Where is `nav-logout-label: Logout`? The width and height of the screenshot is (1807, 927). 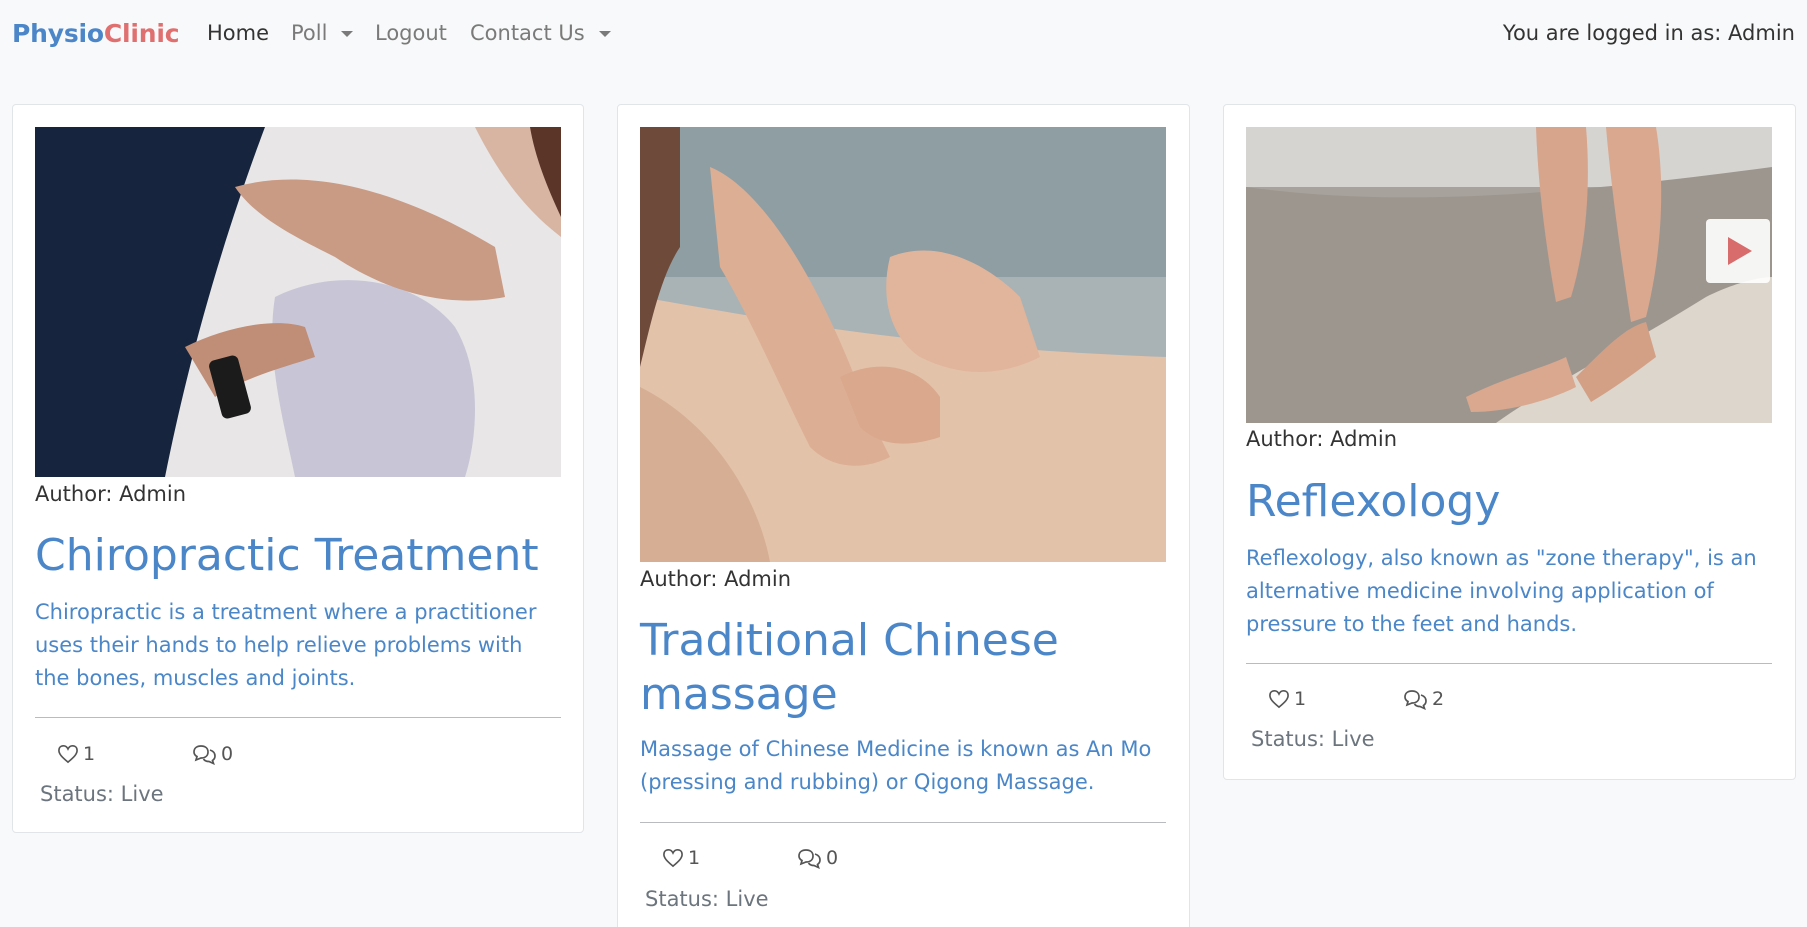
nav-logout-label: Logout is located at coordinates (411, 33).